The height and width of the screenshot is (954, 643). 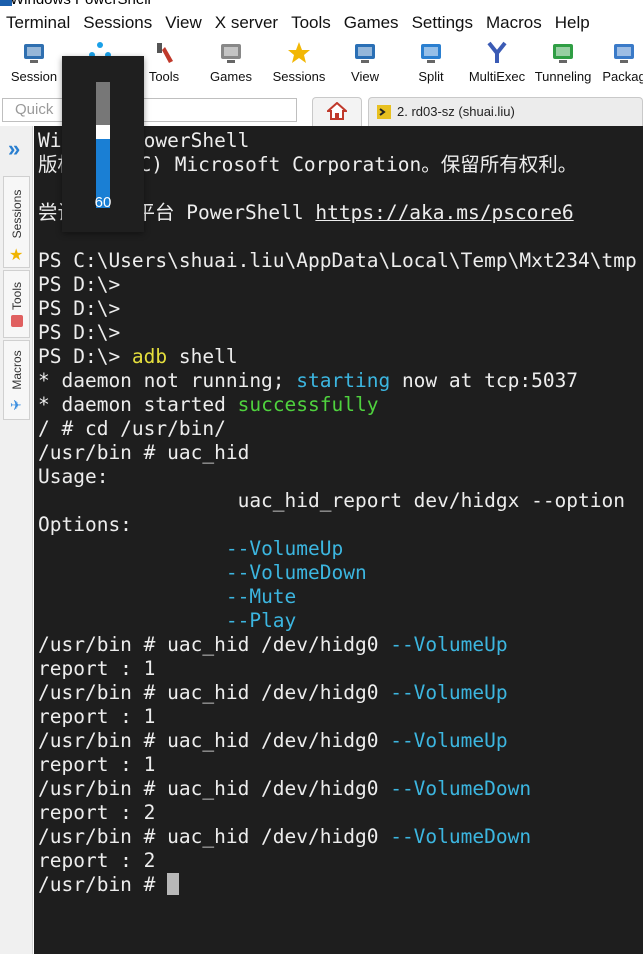 I want to click on terminal-text: now at tcp:5037, so click(x=484, y=380).